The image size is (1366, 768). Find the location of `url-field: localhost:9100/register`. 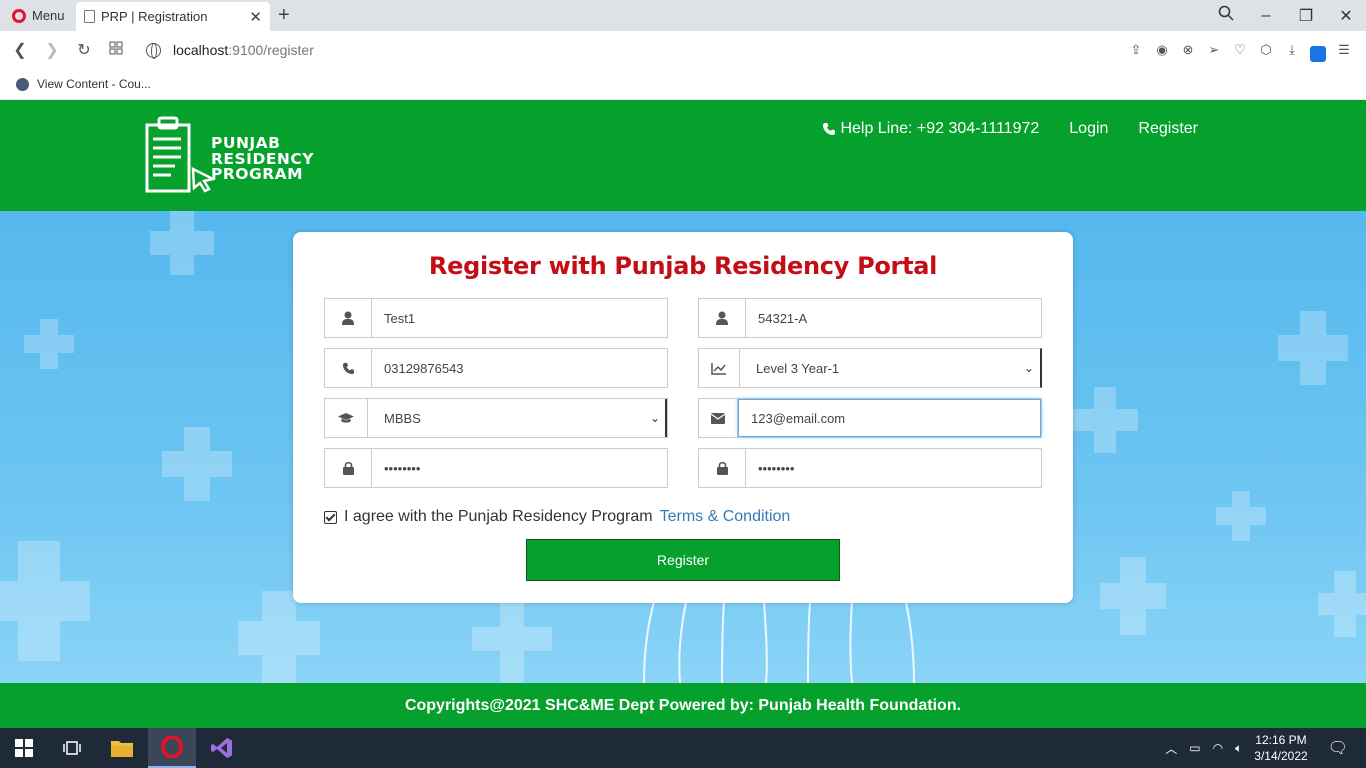

url-field: localhost:9100/register is located at coordinates (230, 50).